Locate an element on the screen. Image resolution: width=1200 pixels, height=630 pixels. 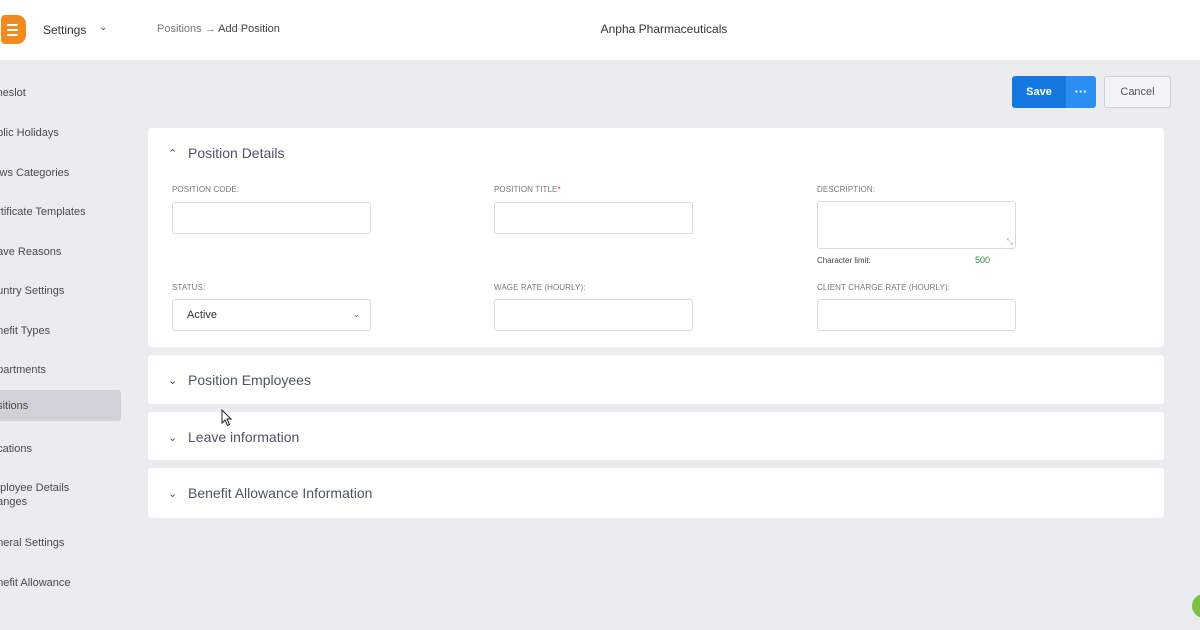
char-limit-label: Character limit: is located at coordinates (844, 260).